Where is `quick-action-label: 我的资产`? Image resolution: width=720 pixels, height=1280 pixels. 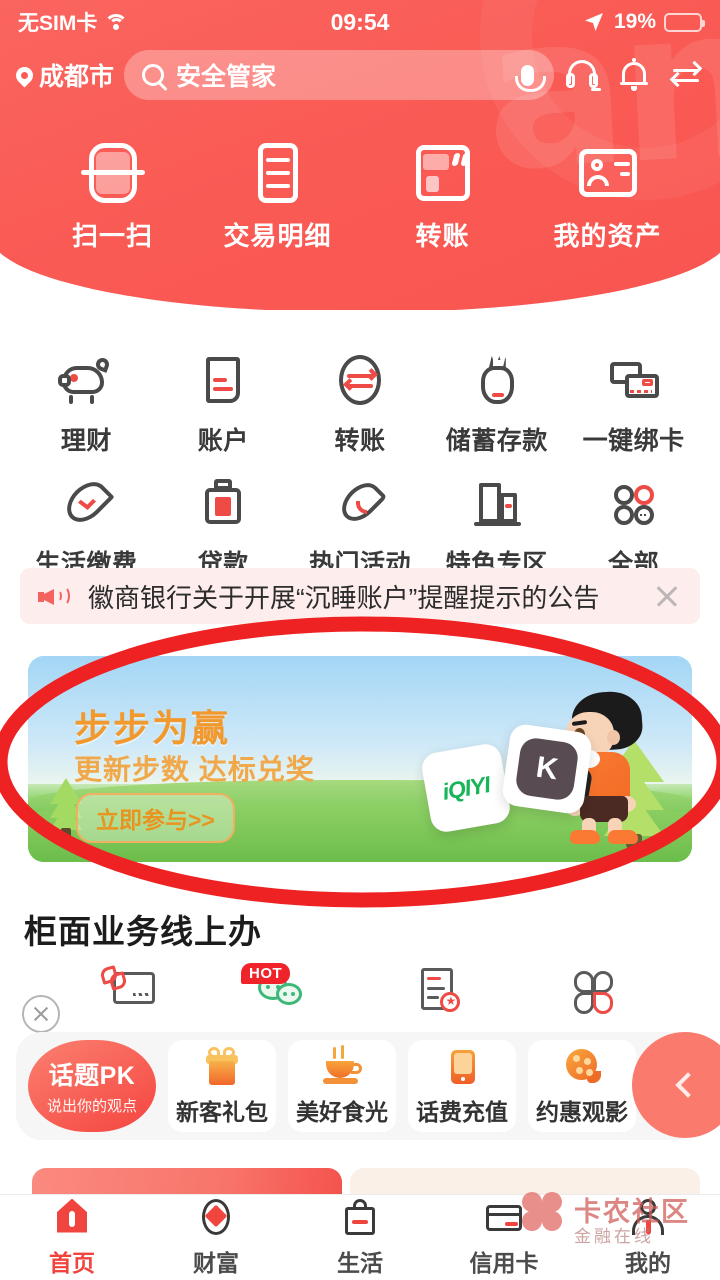 quick-action-label: 我的资产 is located at coordinates (607, 236).